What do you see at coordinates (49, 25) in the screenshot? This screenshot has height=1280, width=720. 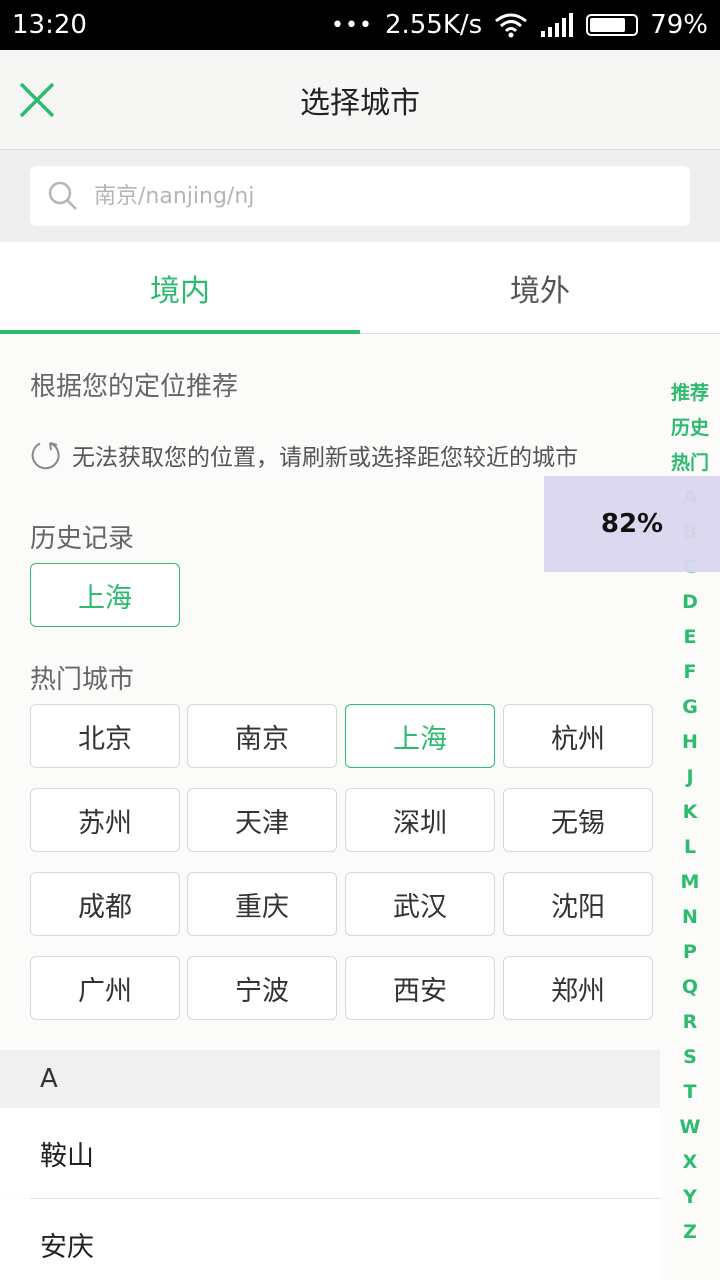 I see `status-time: 13:20` at bounding box center [49, 25].